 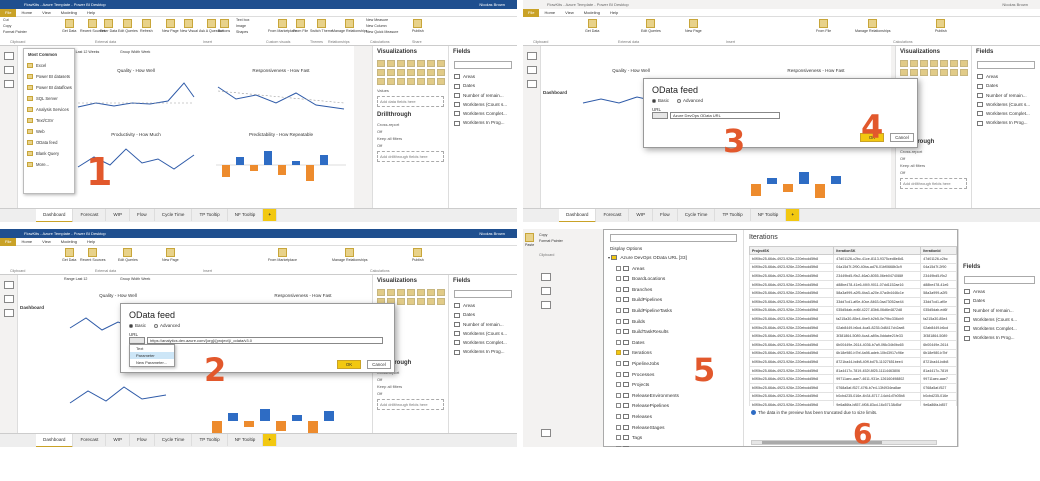 What do you see at coordinates (379, 364) in the screenshot?
I see `cancel-button: Cancel` at bounding box center [379, 364].